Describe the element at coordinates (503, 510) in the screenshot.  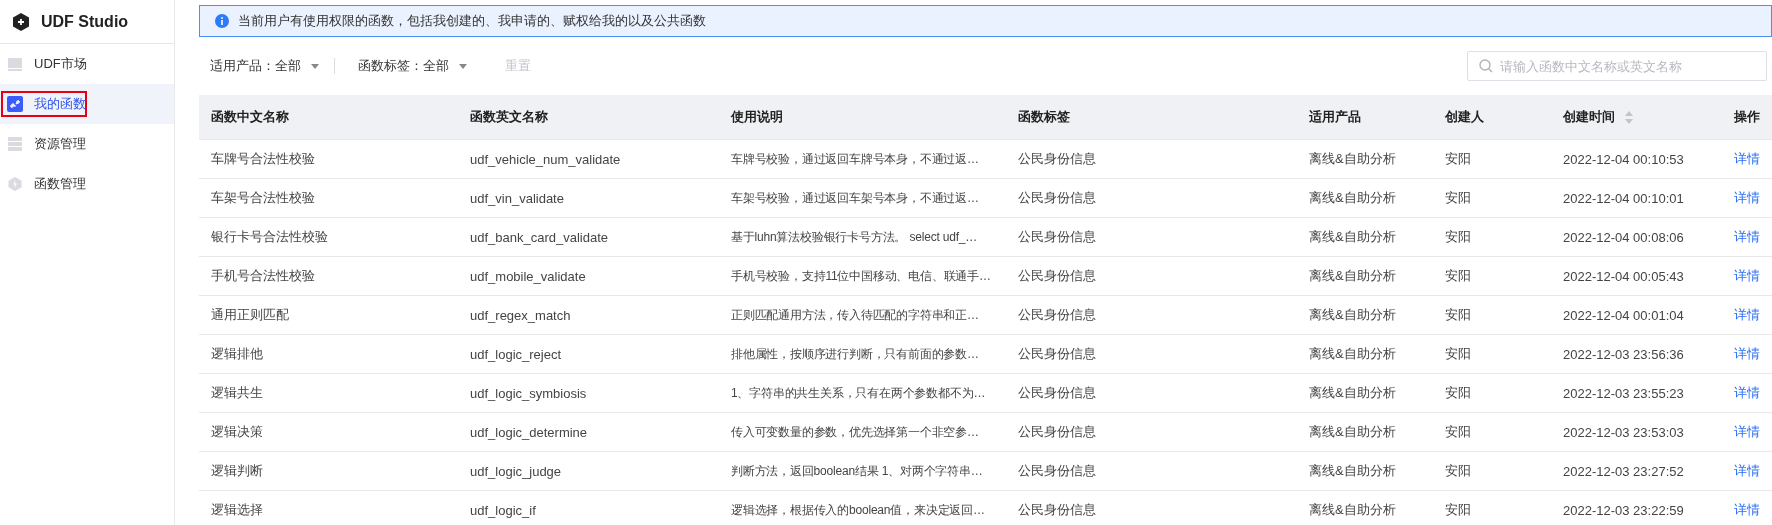
I see `table-cell: udf_logic_if` at that location.